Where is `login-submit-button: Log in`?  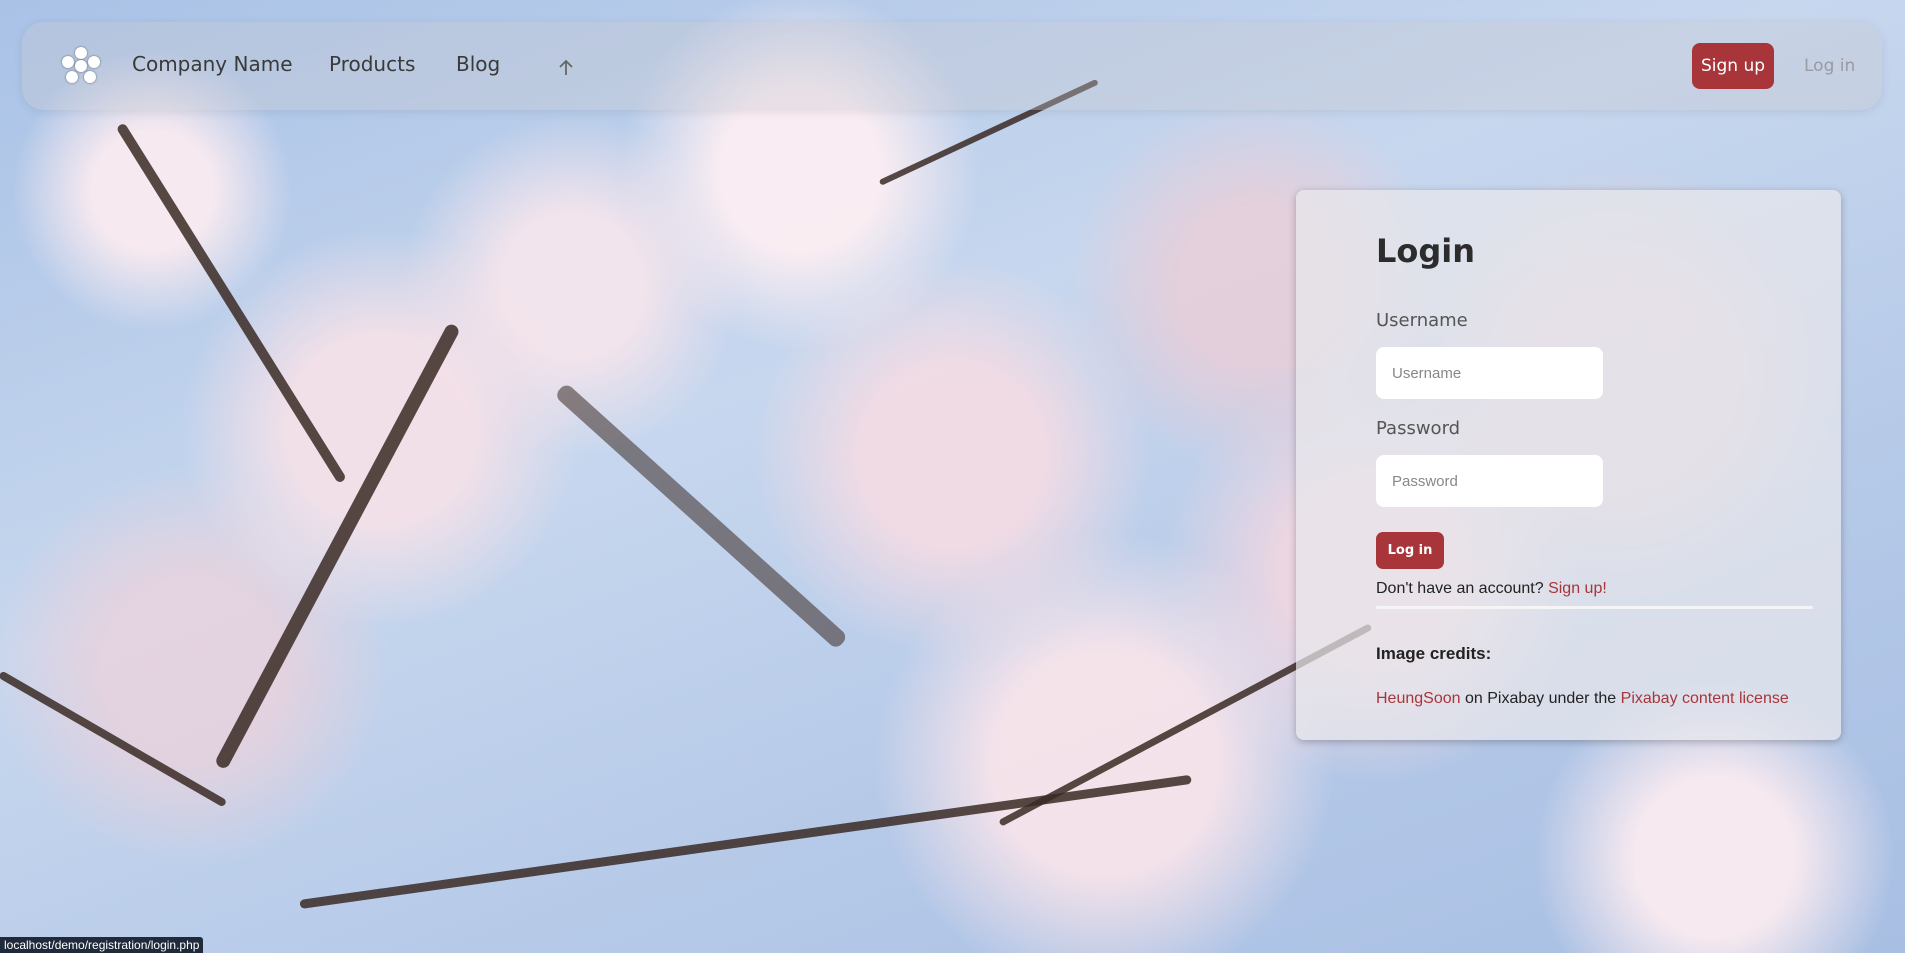 login-submit-button: Log in is located at coordinates (1410, 550).